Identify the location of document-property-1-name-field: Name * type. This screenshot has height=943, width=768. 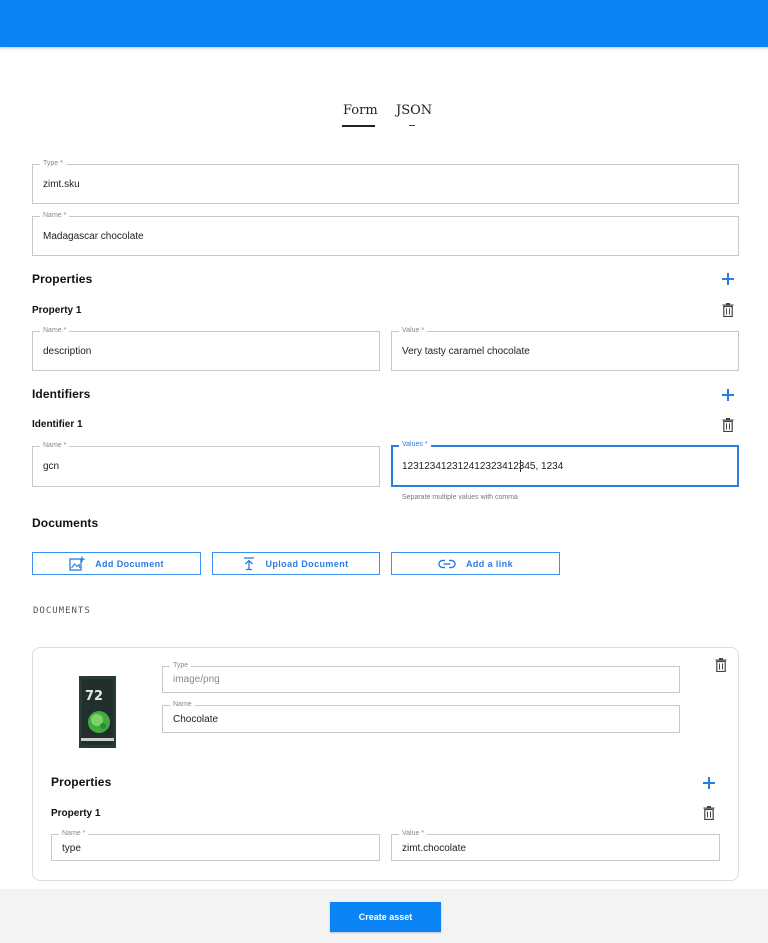
(215, 845).